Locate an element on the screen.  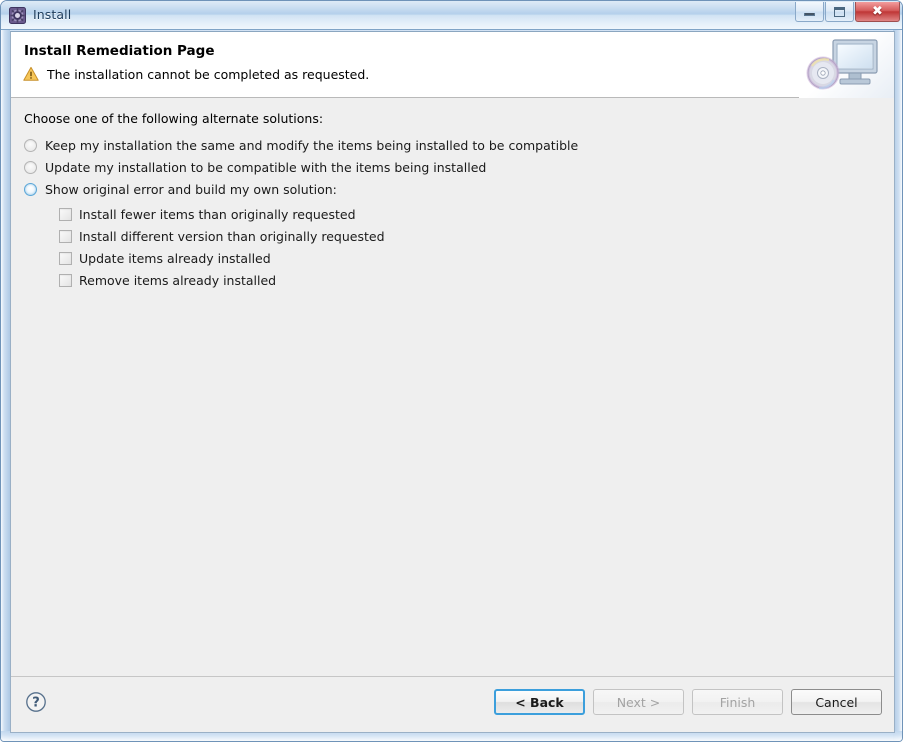
next-button: Next > is located at coordinates (638, 702).